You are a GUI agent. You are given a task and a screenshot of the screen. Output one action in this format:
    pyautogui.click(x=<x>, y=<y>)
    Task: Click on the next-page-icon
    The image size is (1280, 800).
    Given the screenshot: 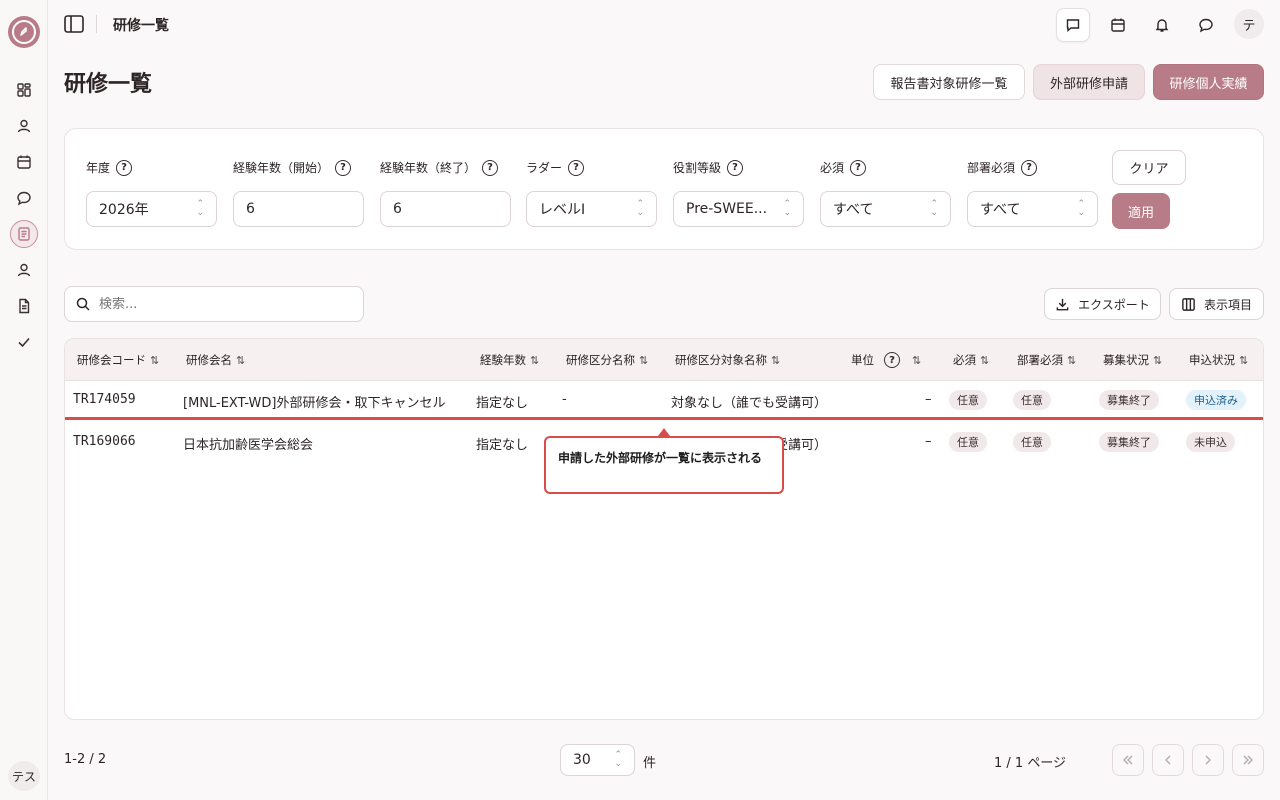 What is the action you would take?
    pyautogui.click(x=1208, y=760)
    